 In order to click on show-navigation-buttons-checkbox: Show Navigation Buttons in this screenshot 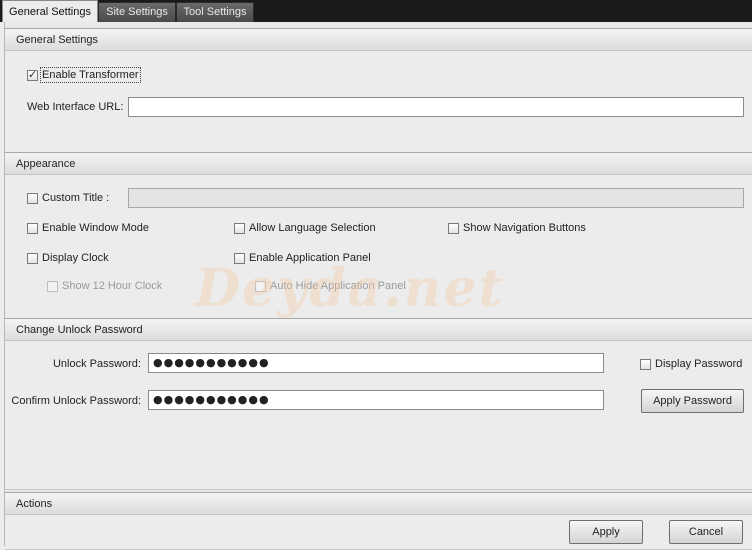, I will do `click(517, 228)`.